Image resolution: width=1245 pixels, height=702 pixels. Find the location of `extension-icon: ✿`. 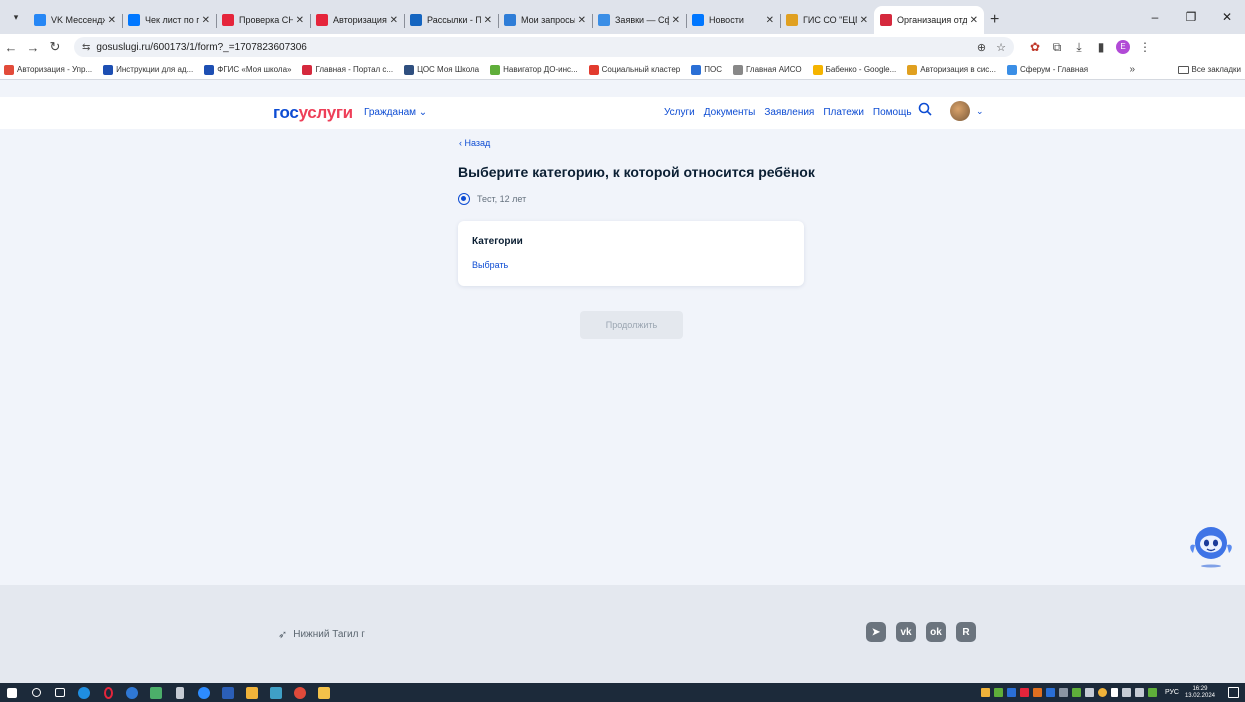

extension-icon: ✿ is located at coordinates (1035, 47).